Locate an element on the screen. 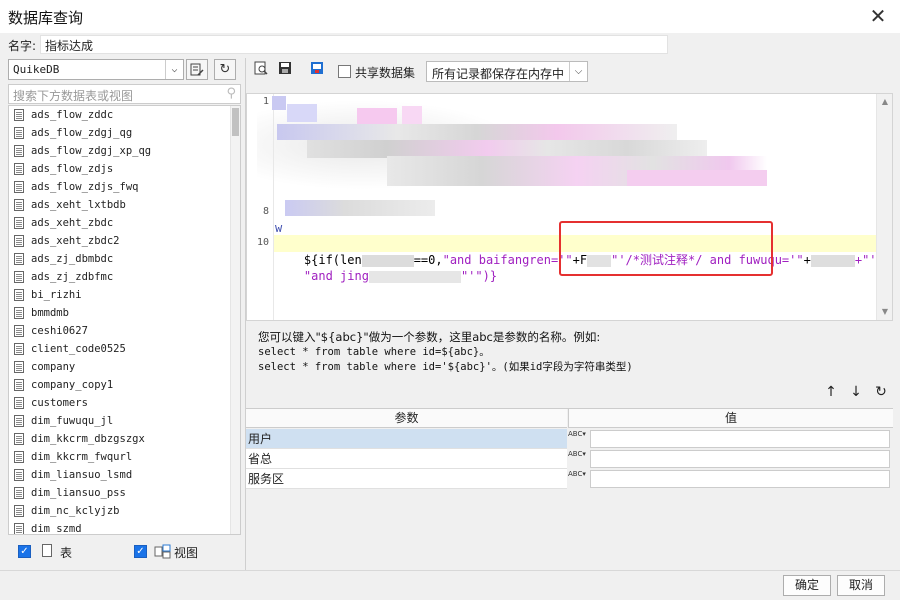 This screenshot has height=600, width=900. table-list-item: company is located at coordinates (124, 367).